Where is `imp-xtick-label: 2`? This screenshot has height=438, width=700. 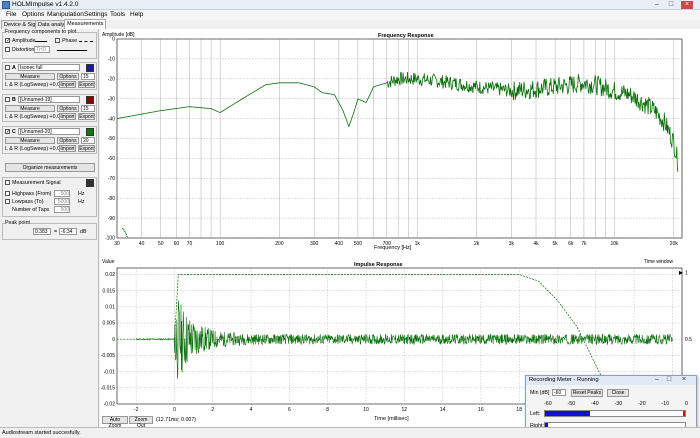 imp-xtick-label: 2 is located at coordinates (212, 410).